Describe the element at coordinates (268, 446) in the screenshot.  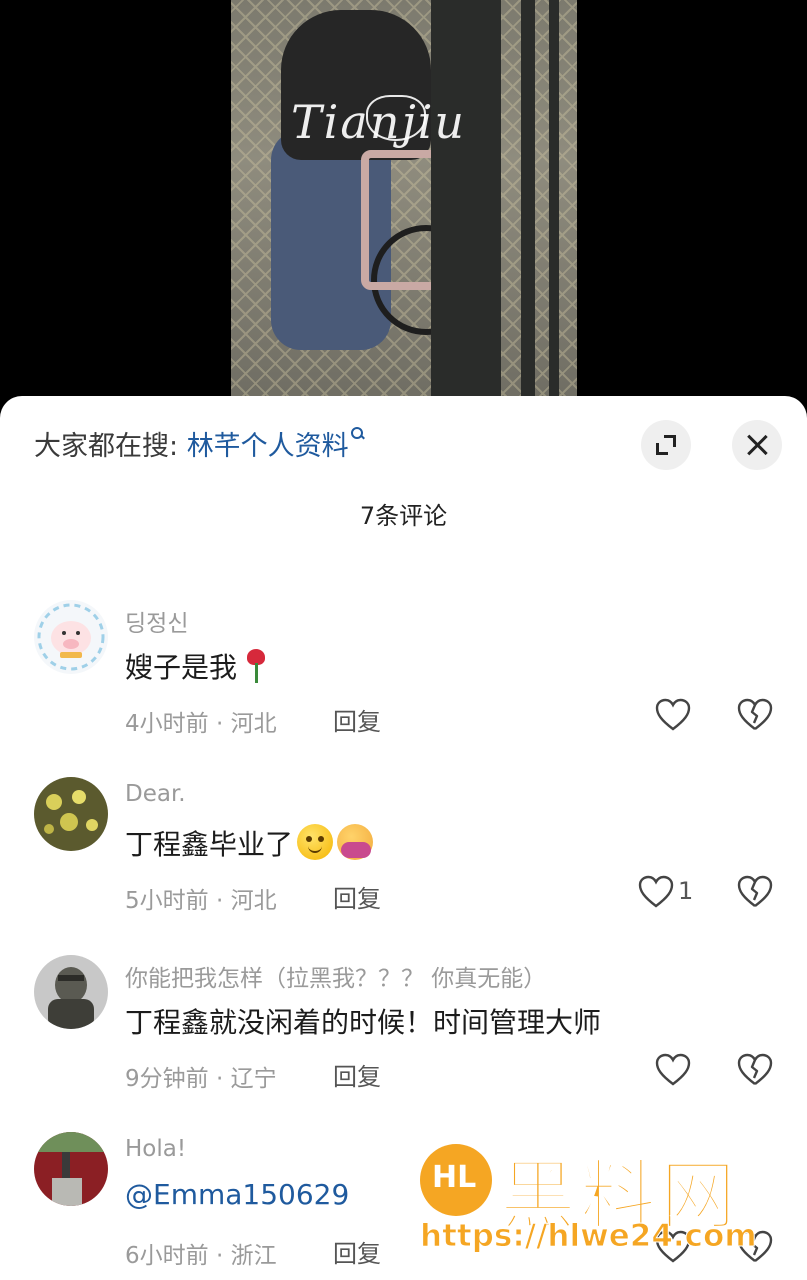
I see `trending-search-link: 林芊个人资料` at that location.